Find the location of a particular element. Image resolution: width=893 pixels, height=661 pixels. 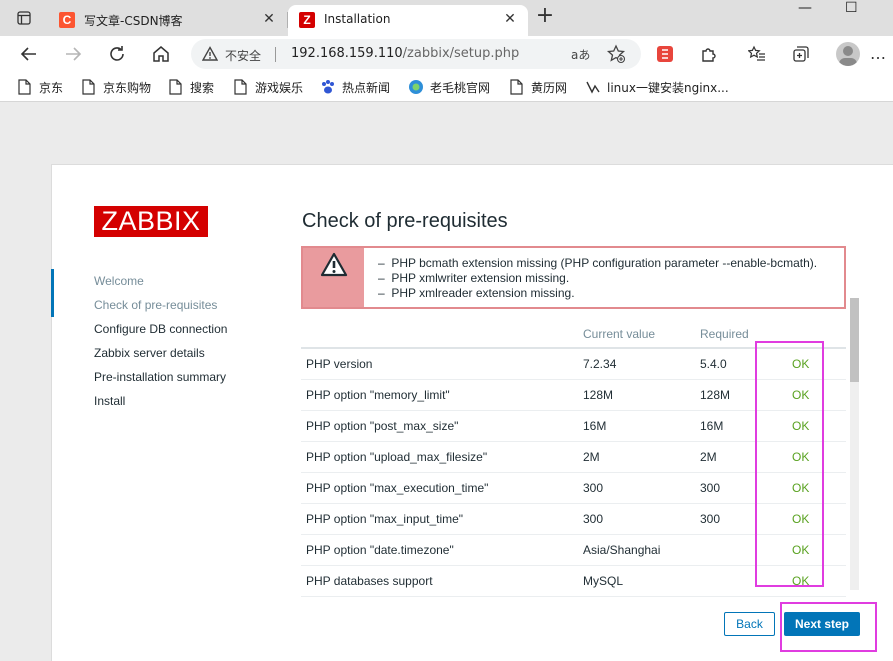

bookmark-label: 游戏娱乐 is located at coordinates (279, 88).